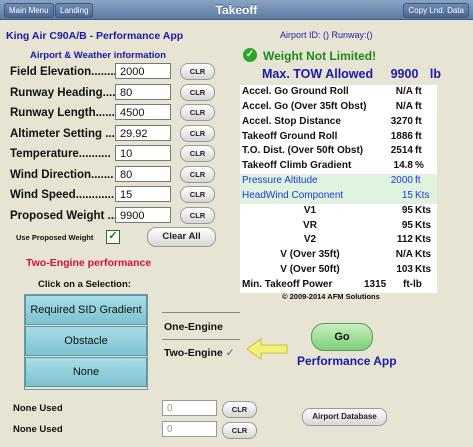  What do you see at coordinates (310, 240) in the screenshot?
I see `result-label: V2` at bounding box center [310, 240].